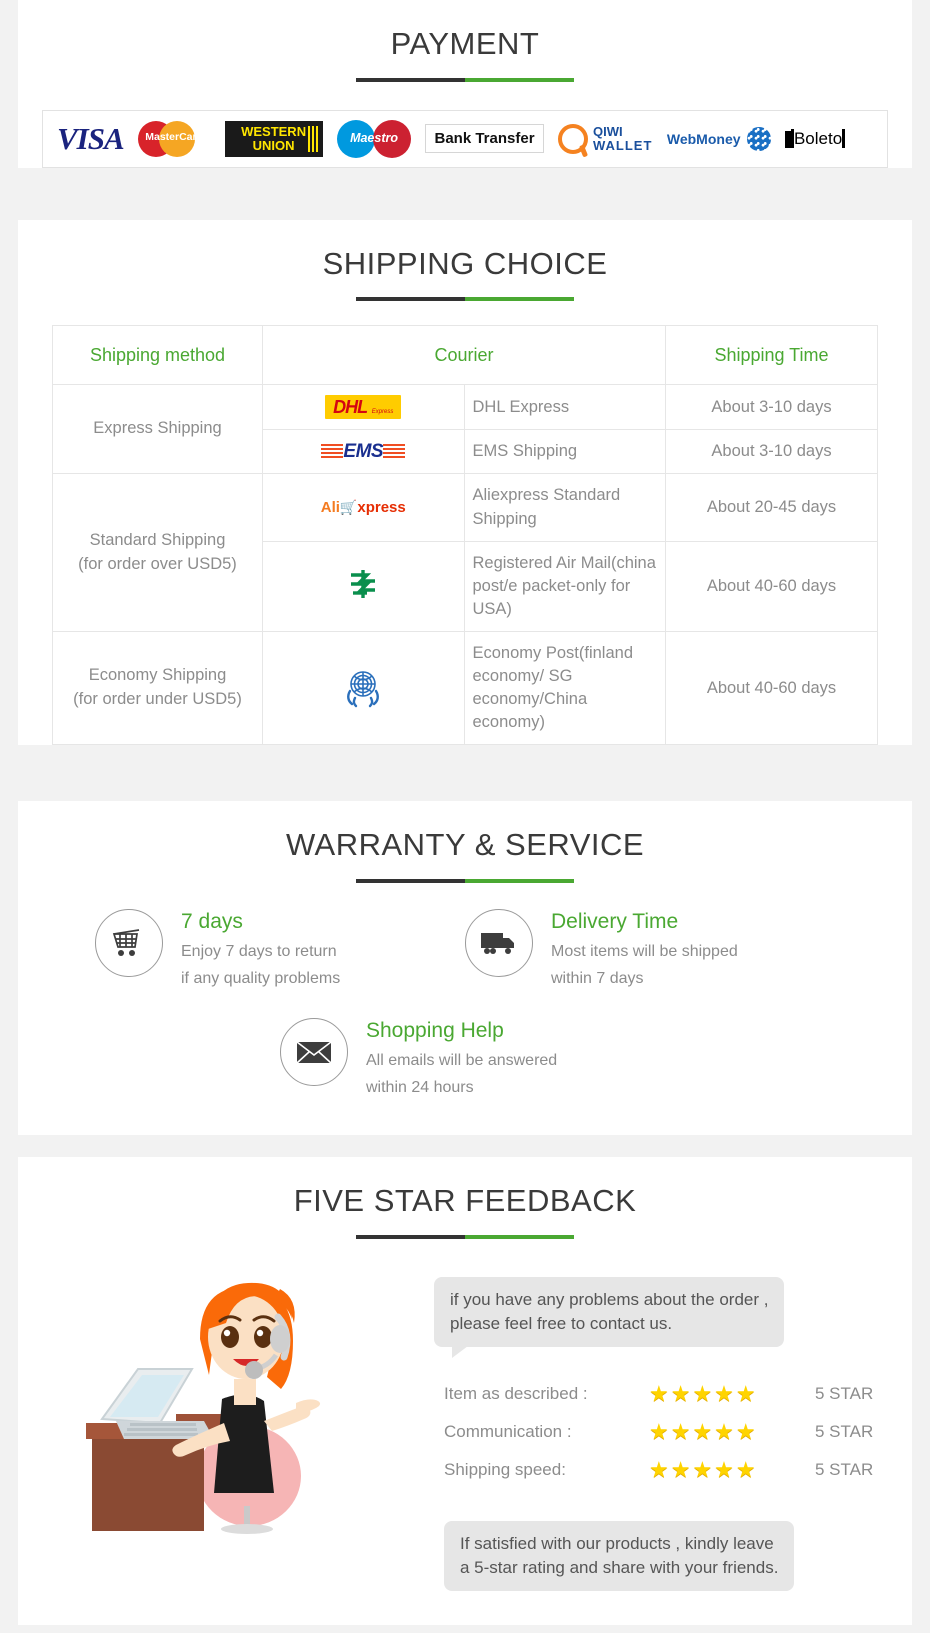 This screenshot has height=1633, width=930. I want to click on western-union-logo: WESTERN UNION, so click(273, 138).